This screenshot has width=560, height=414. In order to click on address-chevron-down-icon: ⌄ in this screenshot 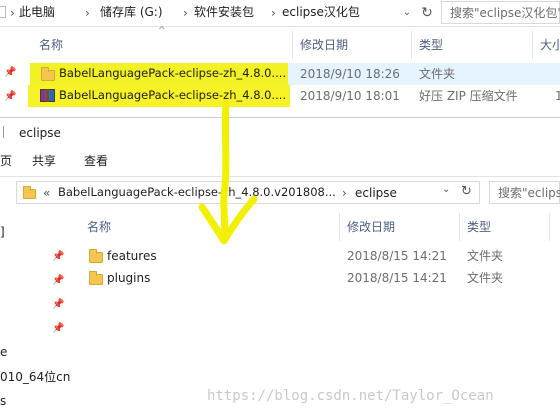, I will do `click(446, 190)`.